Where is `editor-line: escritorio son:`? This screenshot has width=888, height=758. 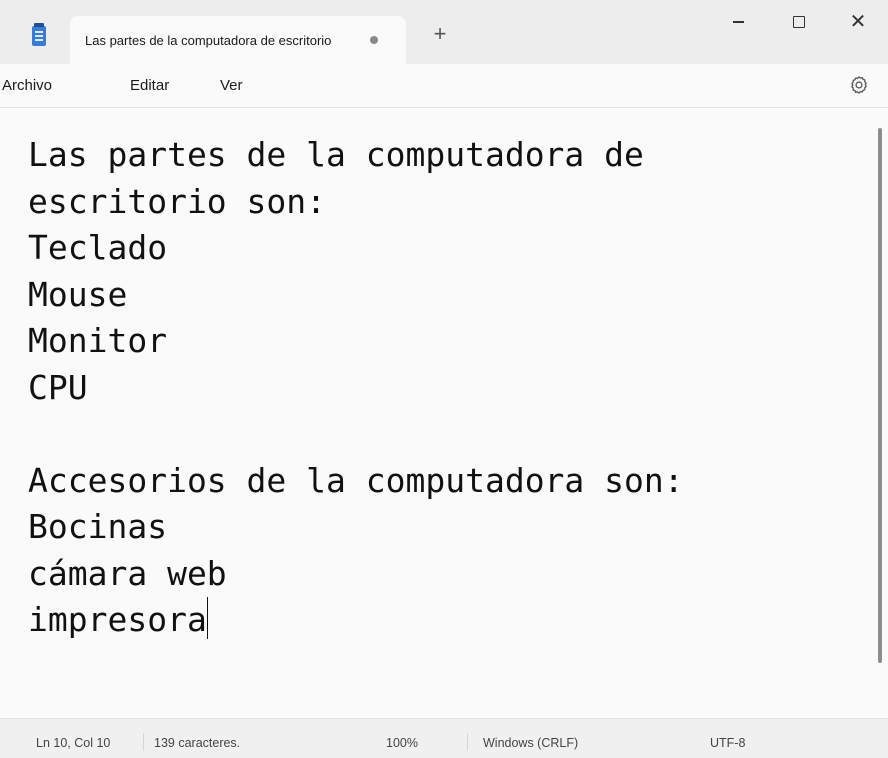 editor-line: escritorio son: is located at coordinates (177, 201).